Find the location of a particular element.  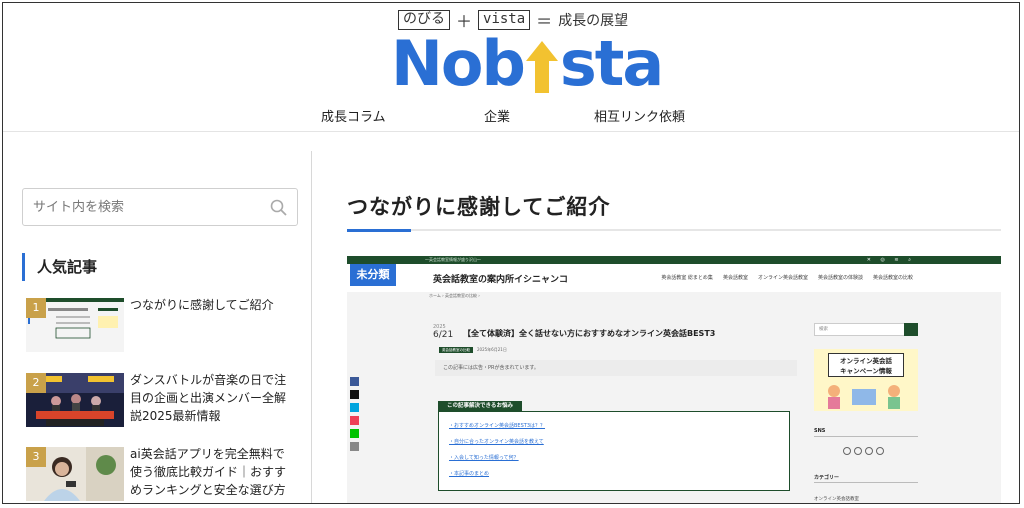

embedded-menu-item: 英会話教室 is located at coordinates (735, 278).